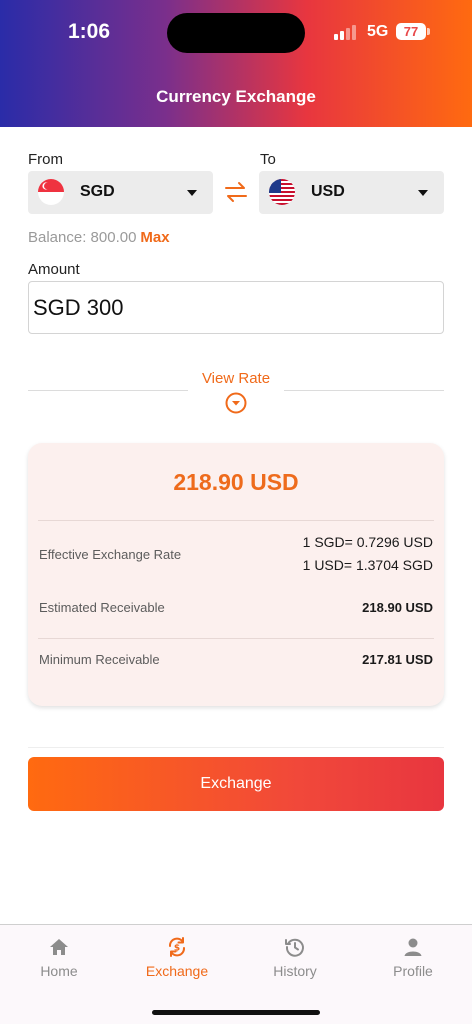 Image resolution: width=472 pixels, height=1024 pixels. Describe the element at coordinates (236, 482) in the screenshot. I see `receive-total: 218.90 USD` at that location.